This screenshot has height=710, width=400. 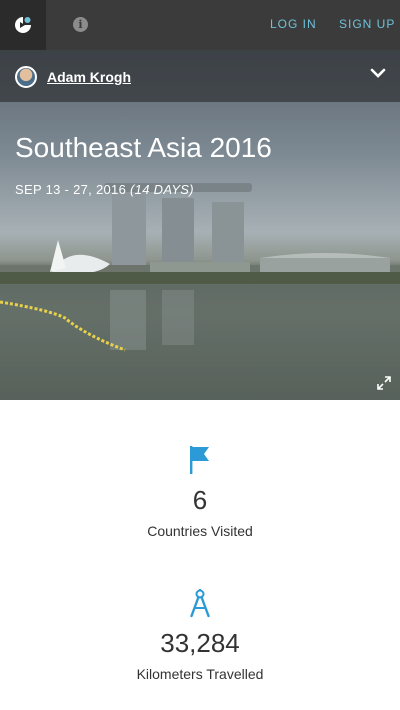 I want to click on login-link: LOG IN, so click(x=293, y=24).